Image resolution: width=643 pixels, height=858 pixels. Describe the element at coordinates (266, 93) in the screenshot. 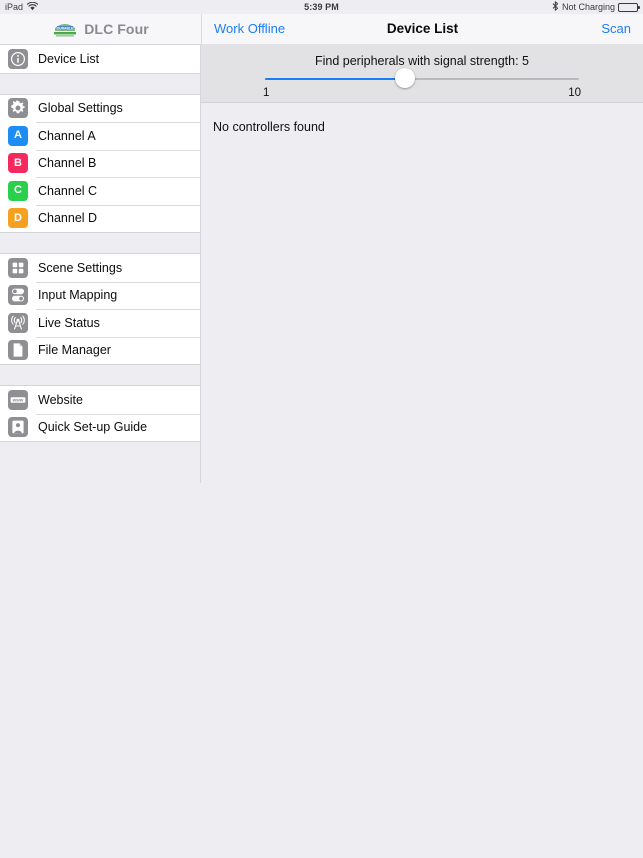

I see `slider-min-label: 1` at that location.